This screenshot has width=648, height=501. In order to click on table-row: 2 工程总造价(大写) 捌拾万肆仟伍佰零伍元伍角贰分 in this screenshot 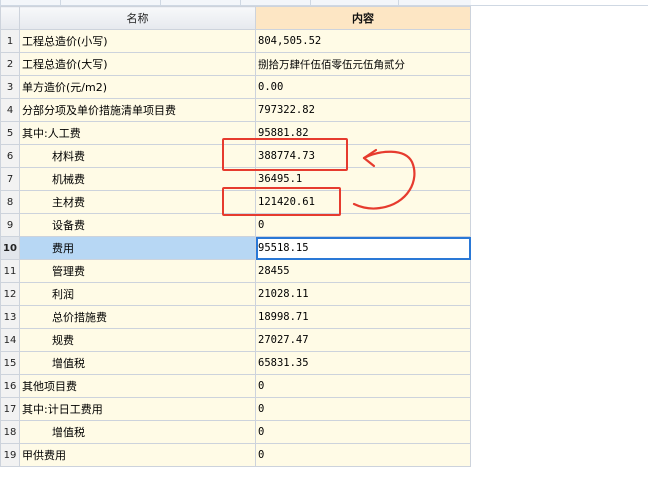, I will do `click(235, 64)`.